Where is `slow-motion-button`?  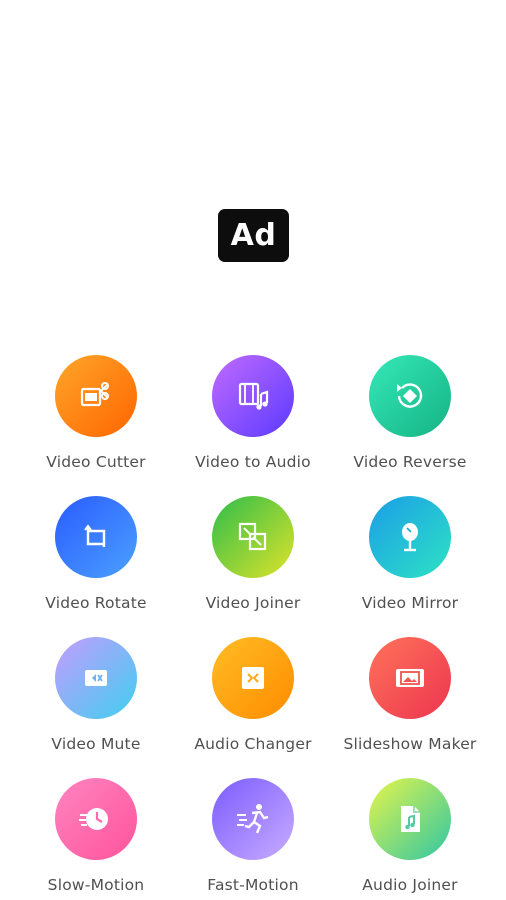
slow-motion-button is located at coordinates (96, 819).